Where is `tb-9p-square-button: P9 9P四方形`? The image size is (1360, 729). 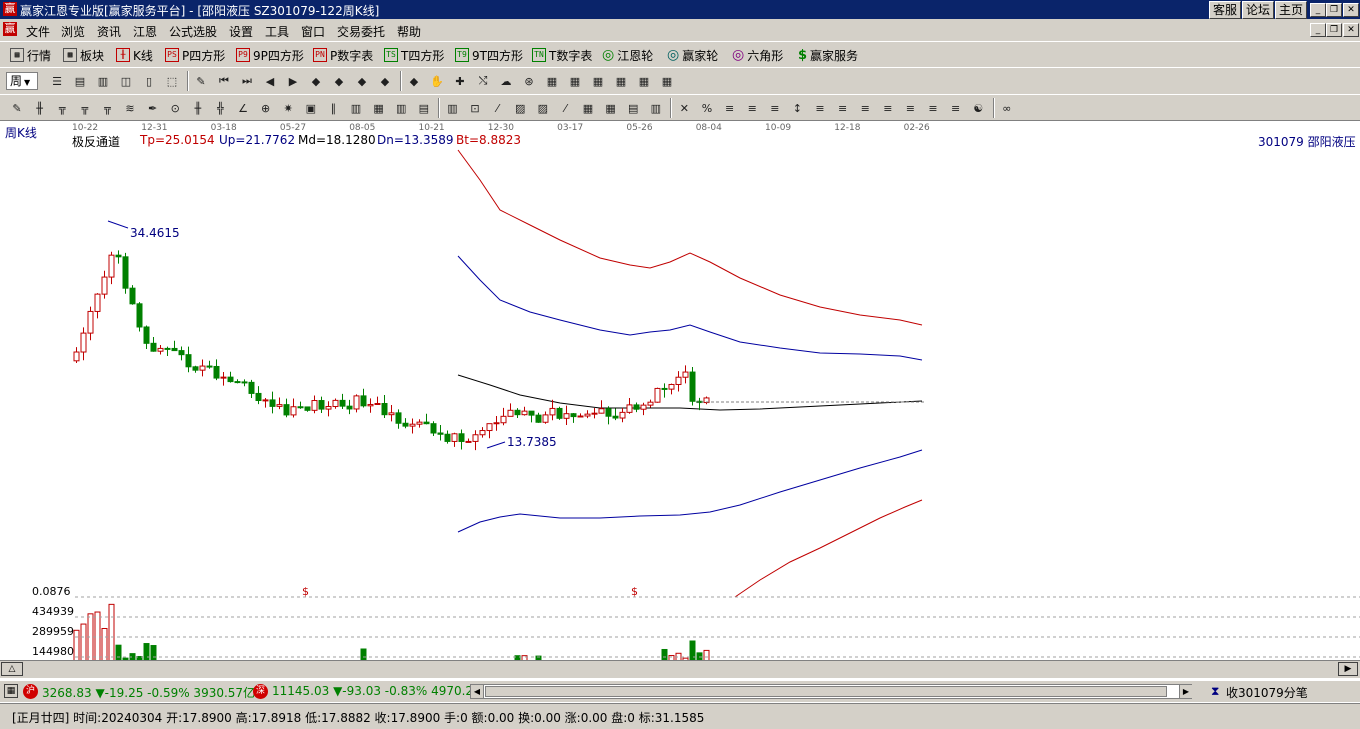 tb-9p-square-button: P9 9P四方形 is located at coordinates (270, 55).